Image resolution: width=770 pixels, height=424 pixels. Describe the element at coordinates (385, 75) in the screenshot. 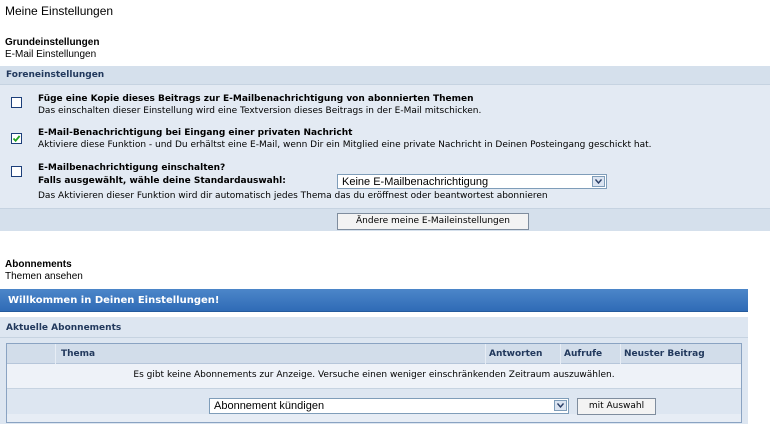

I see `foreneinstellungen-header: Foreneinstellungen` at that location.